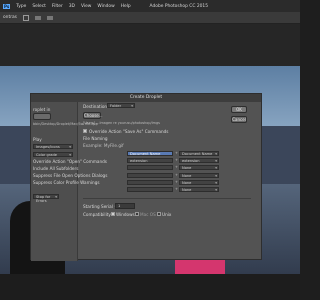 The width and height of the screenshot is (320, 300). I want to click on naming-select-right: Document Name ▾, so click(199, 153).